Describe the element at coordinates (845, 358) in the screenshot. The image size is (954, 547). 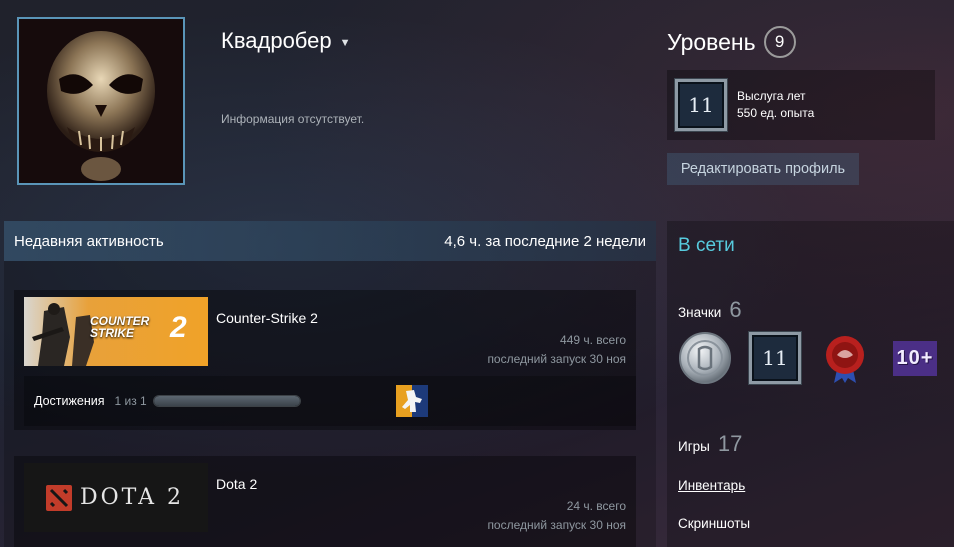
I see `wax-seal-badge-icon` at that location.